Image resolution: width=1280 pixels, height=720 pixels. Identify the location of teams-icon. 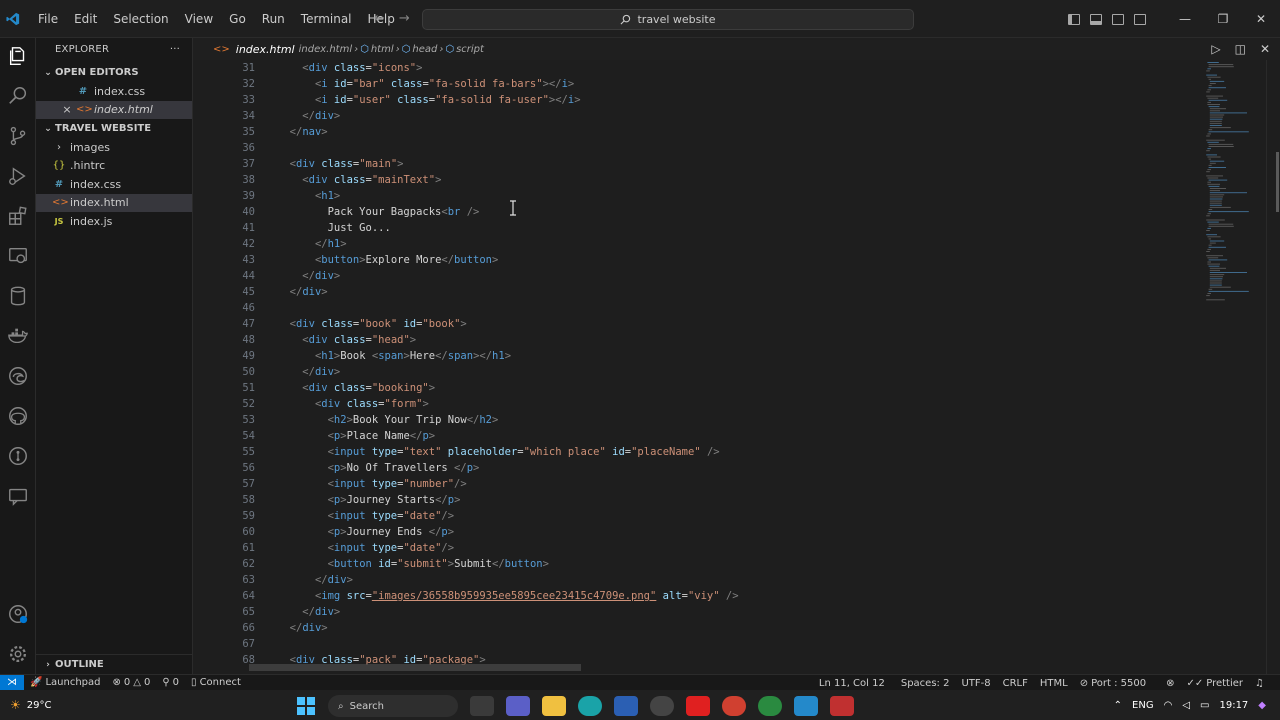
(518, 706).